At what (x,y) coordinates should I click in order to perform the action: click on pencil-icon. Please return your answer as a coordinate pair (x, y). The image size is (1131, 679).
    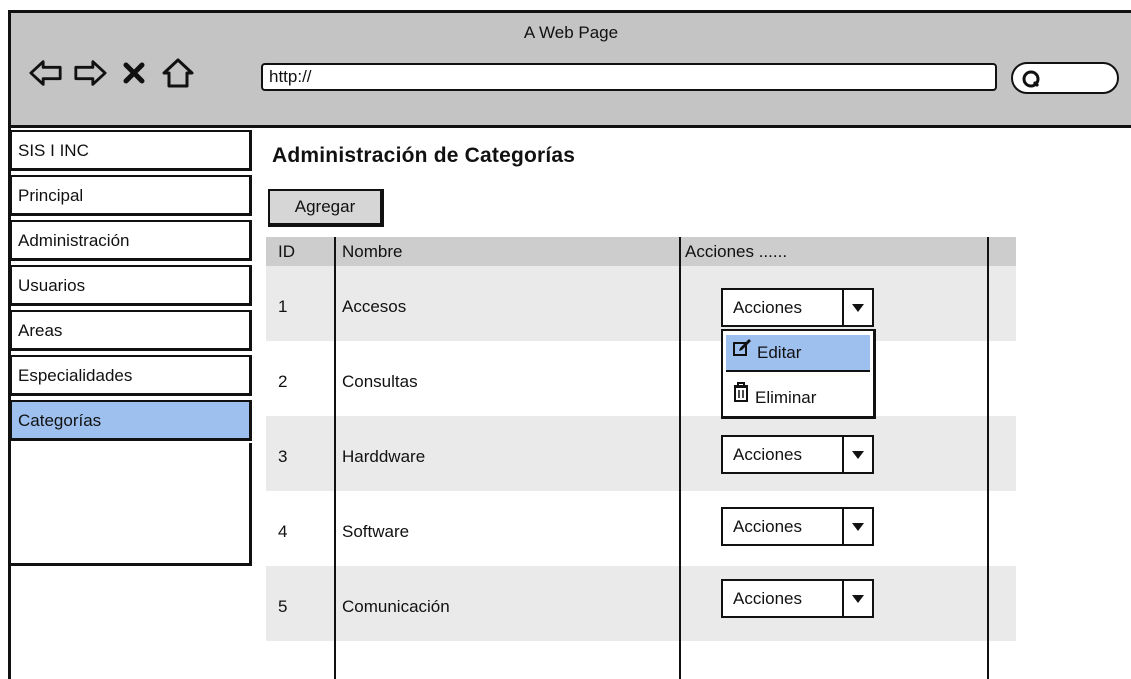
    Looking at the image, I should click on (742, 352).